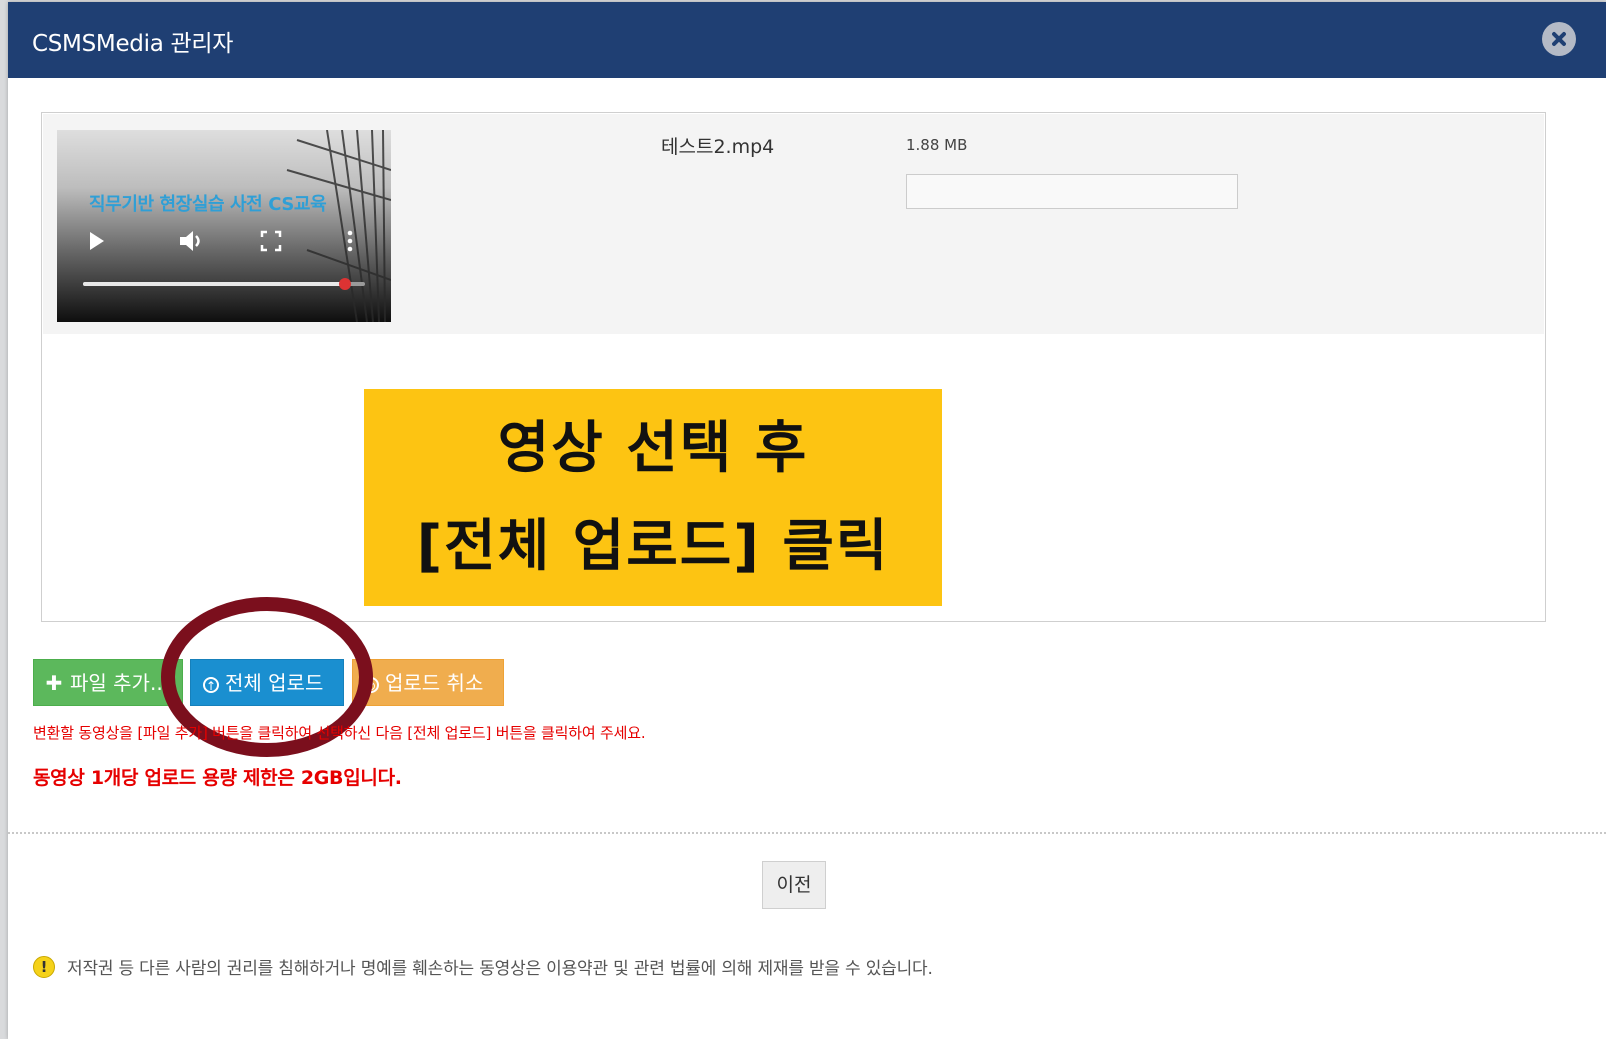 This screenshot has width=1606, height=1039. What do you see at coordinates (274, 683) in the screenshot?
I see `upload-all-label: 전체 업로드` at bounding box center [274, 683].